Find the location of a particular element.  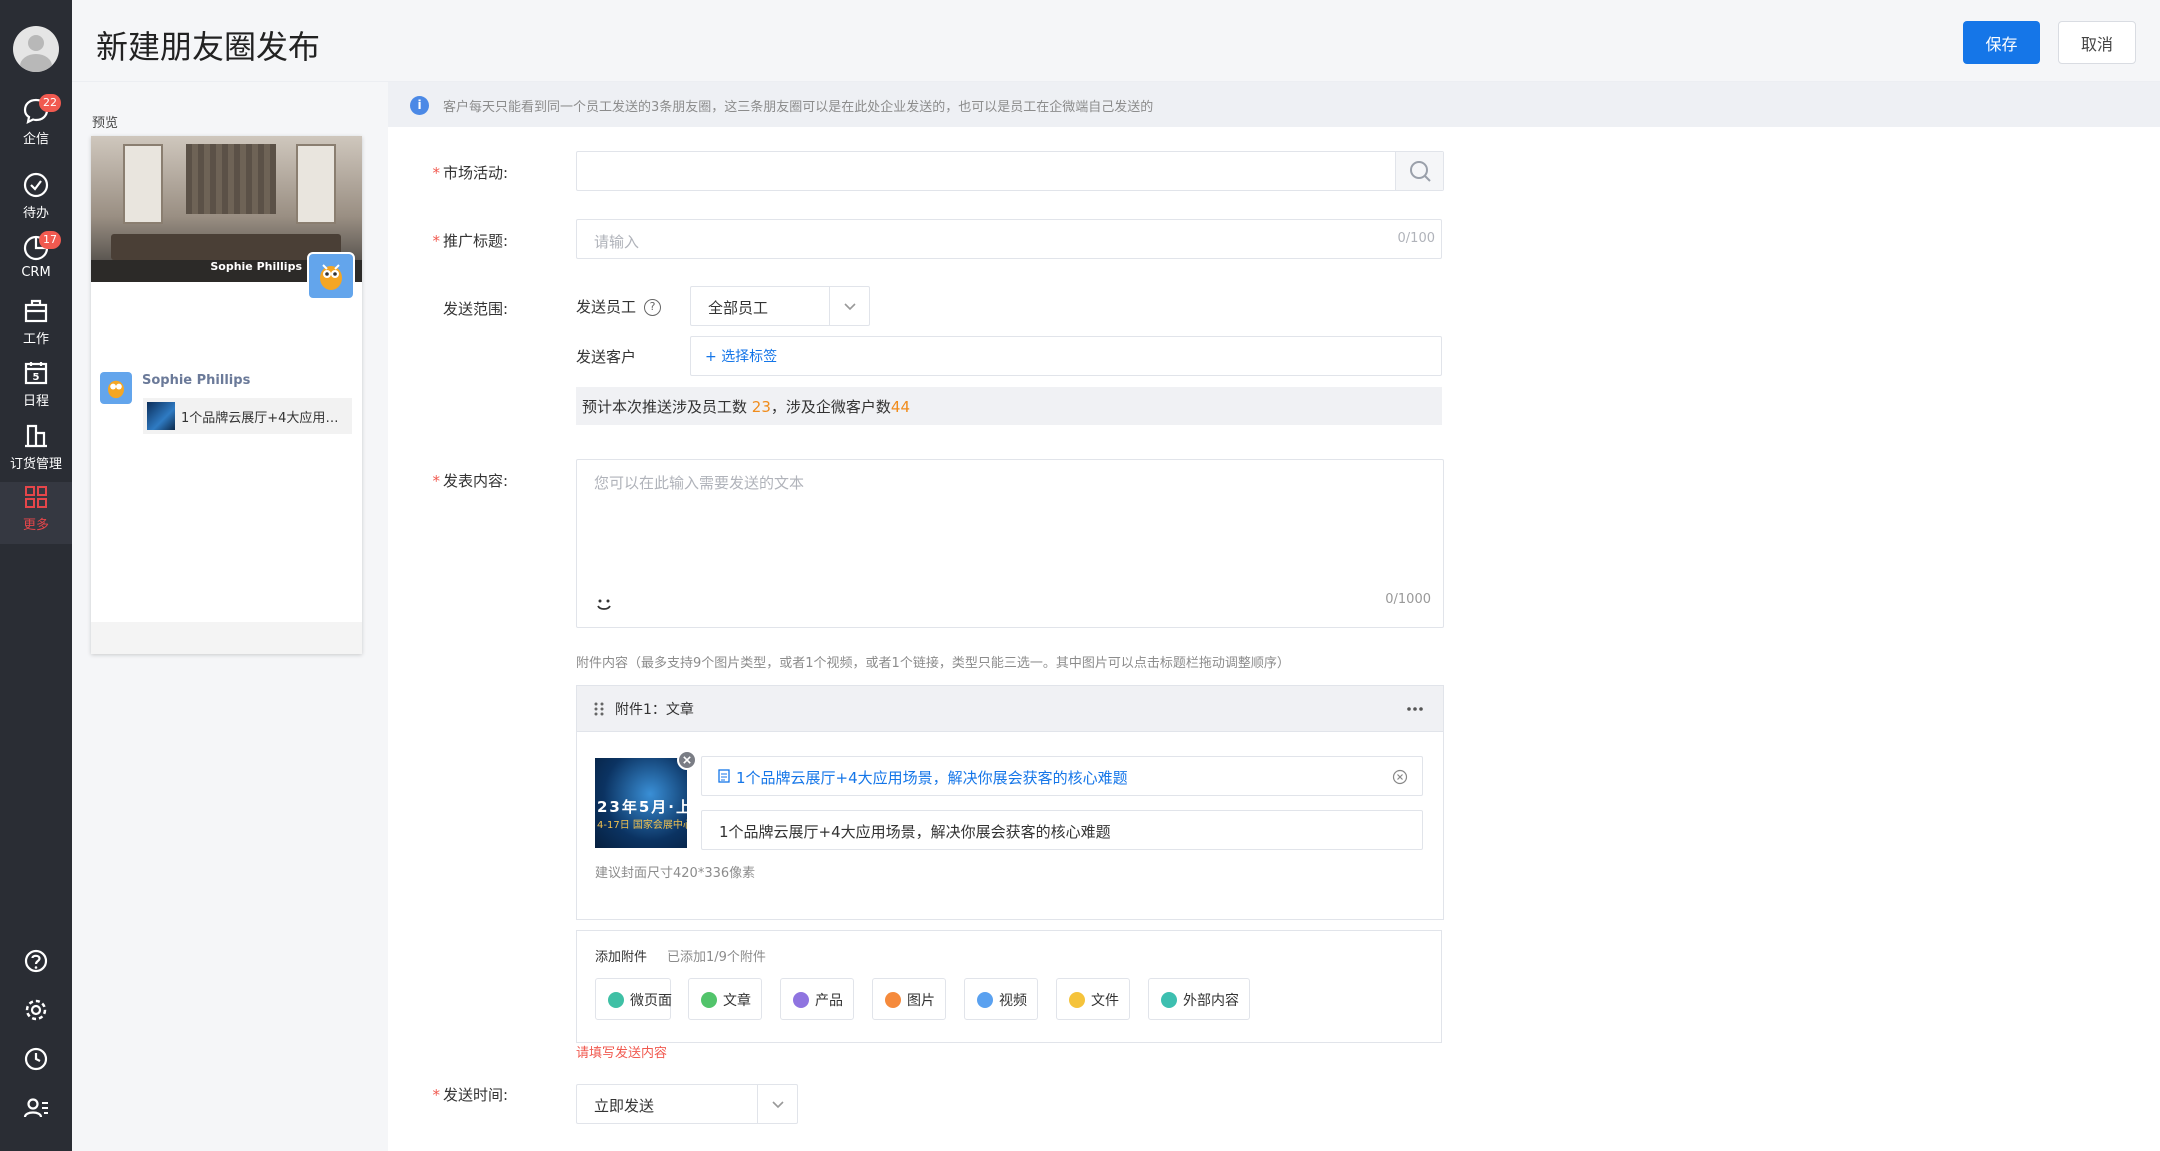

sidebar-item-messages: 22 企信 is located at coordinates (36, 126).